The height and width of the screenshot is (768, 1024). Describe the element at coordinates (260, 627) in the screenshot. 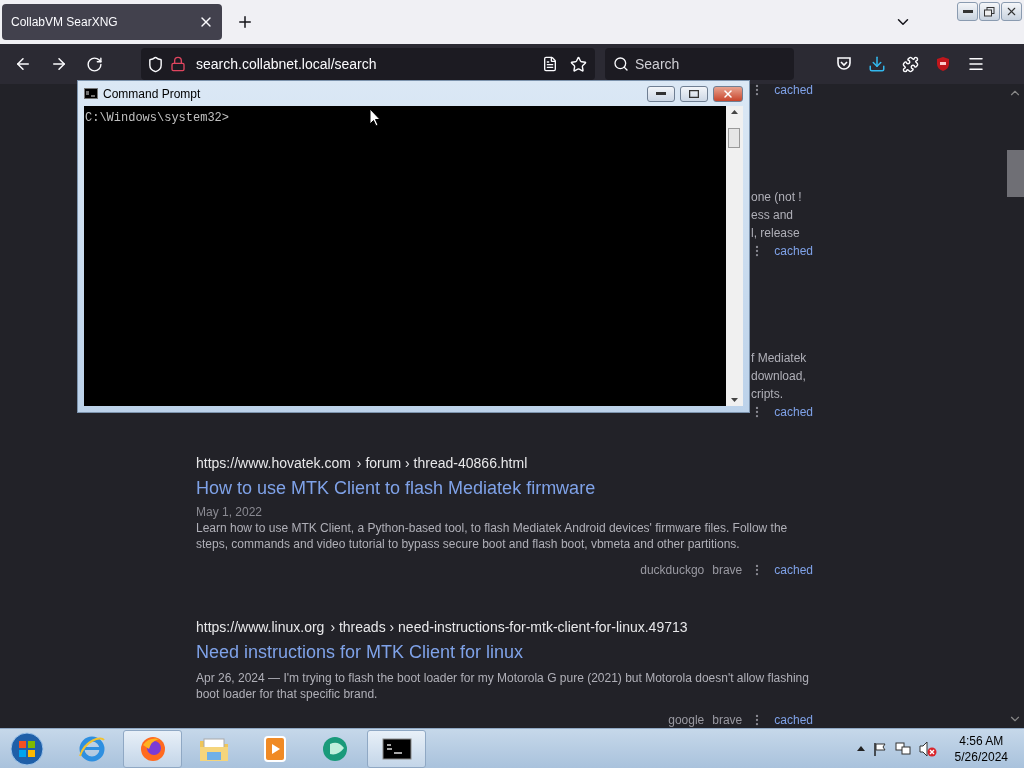

I see `result-url: https://www.linux.org` at that location.